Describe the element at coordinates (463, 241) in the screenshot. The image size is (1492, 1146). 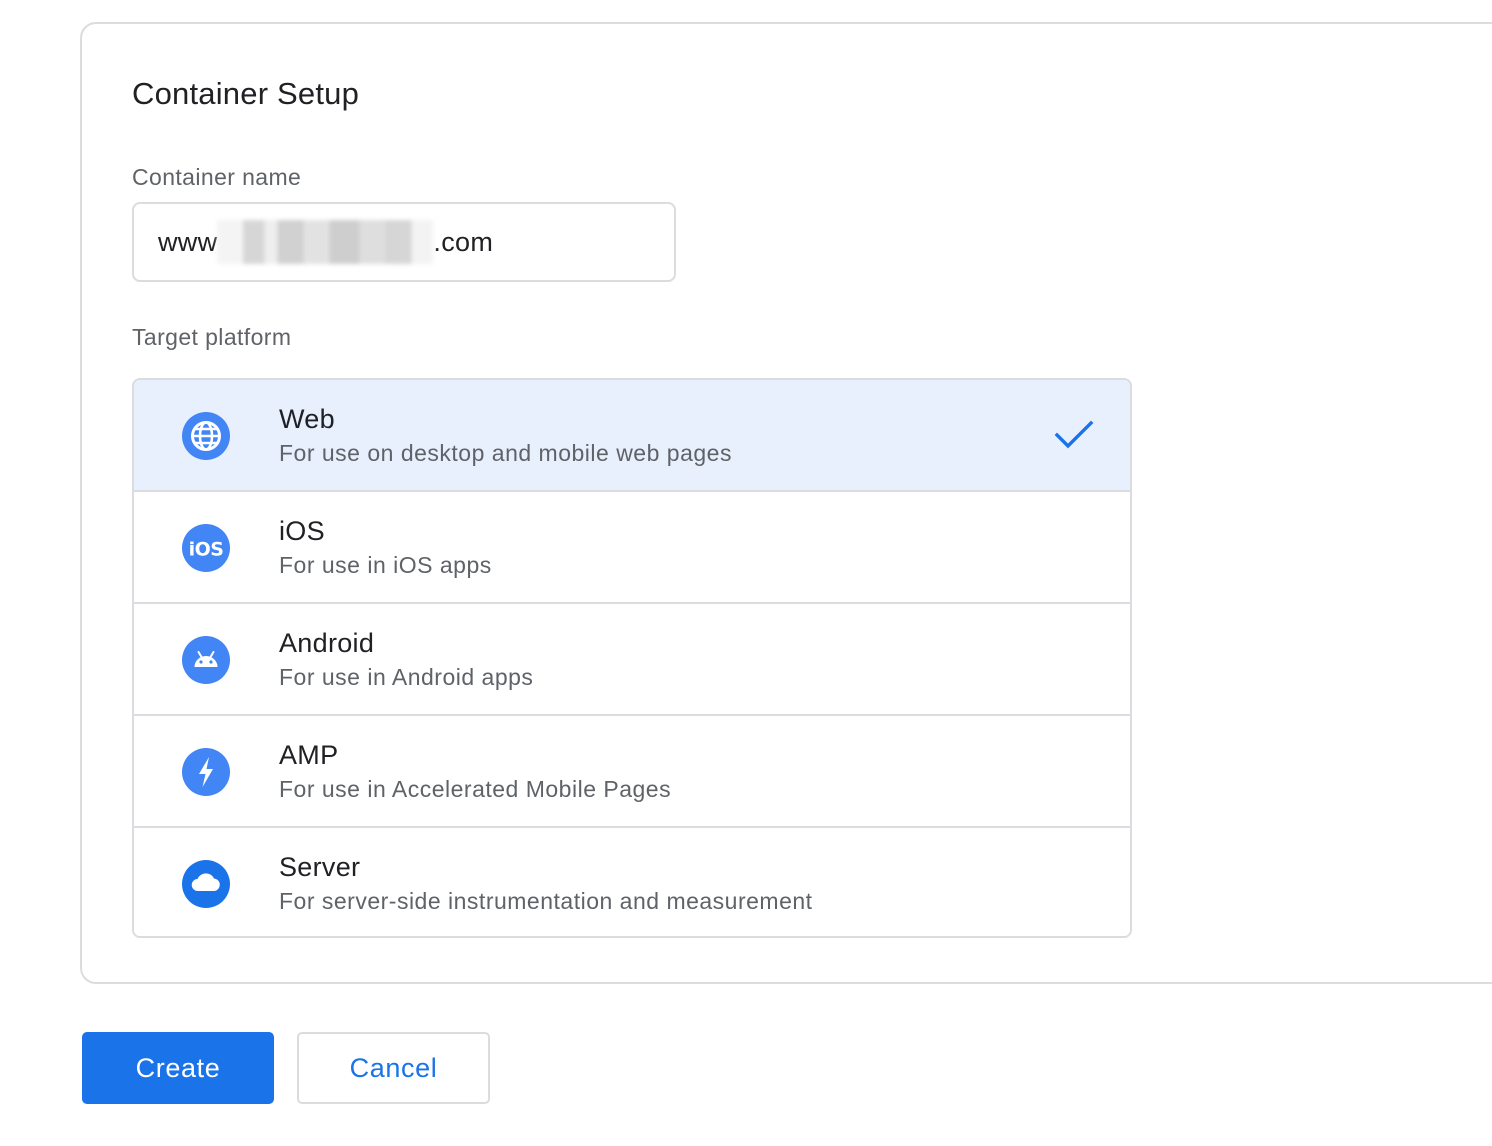
I see `container-name-suffix: .com` at that location.